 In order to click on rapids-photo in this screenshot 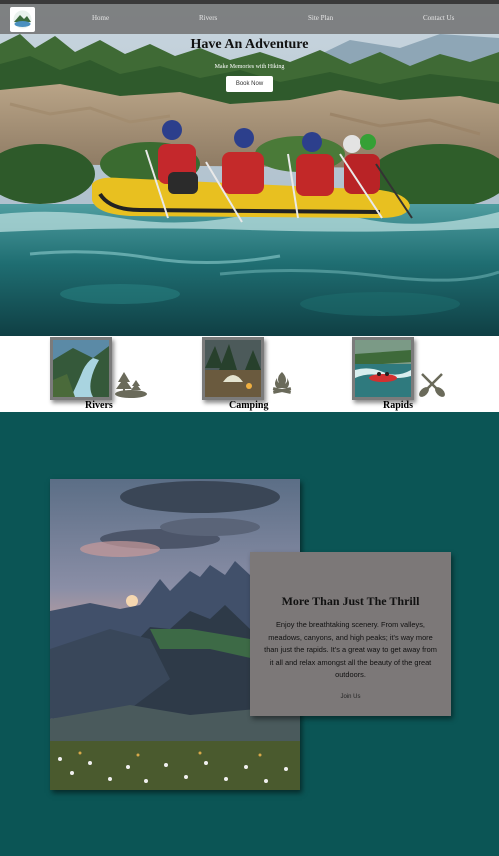, I will do `click(383, 368)`.